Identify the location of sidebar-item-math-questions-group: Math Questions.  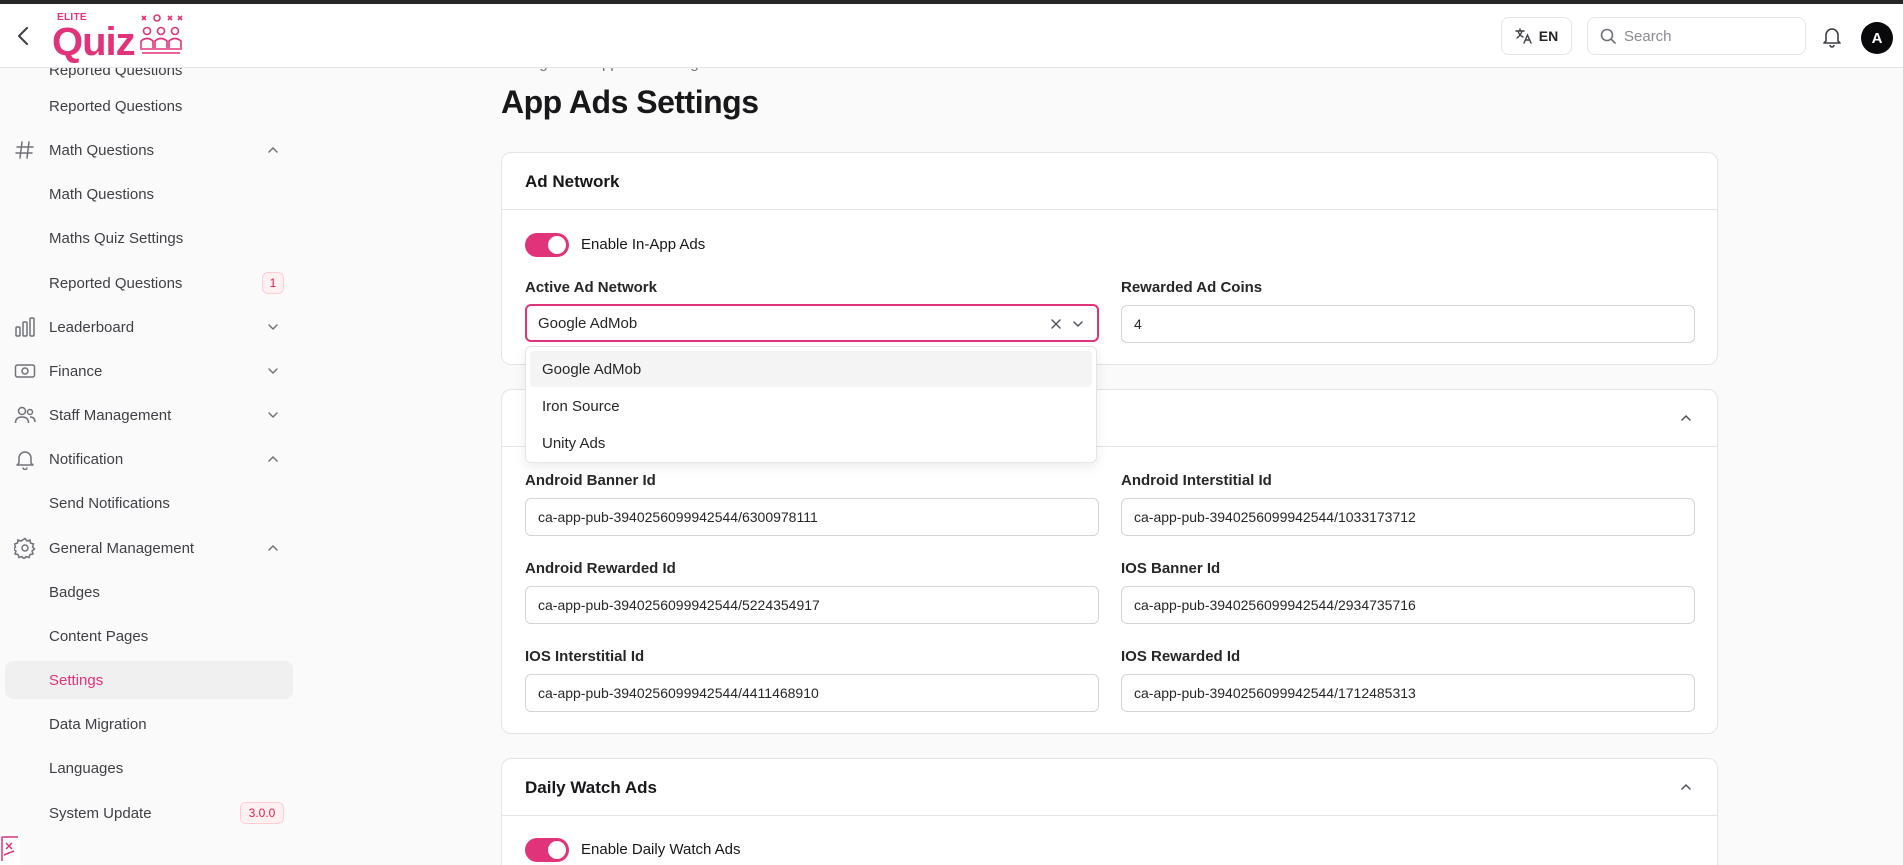
(145, 150).